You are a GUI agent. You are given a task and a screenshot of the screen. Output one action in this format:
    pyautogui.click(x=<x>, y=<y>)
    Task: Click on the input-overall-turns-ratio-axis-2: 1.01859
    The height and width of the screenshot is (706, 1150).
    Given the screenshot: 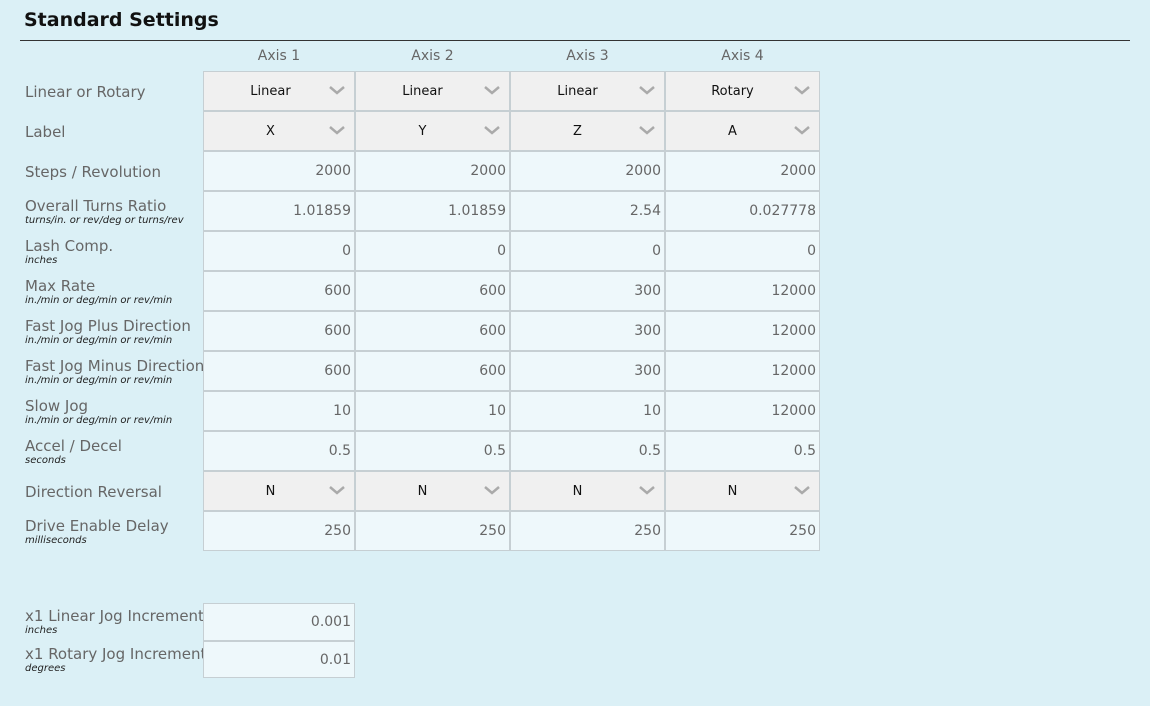 What is the action you would take?
    pyautogui.click(x=432, y=211)
    